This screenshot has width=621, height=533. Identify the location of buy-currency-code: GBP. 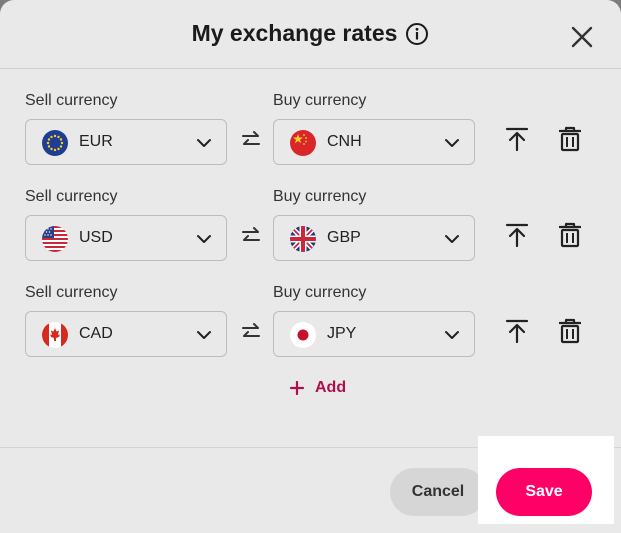
(344, 237).